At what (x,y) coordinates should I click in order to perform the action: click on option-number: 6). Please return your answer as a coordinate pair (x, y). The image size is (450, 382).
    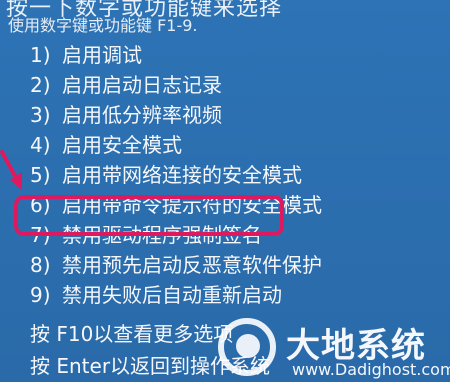
    Looking at the image, I should click on (40, 205).